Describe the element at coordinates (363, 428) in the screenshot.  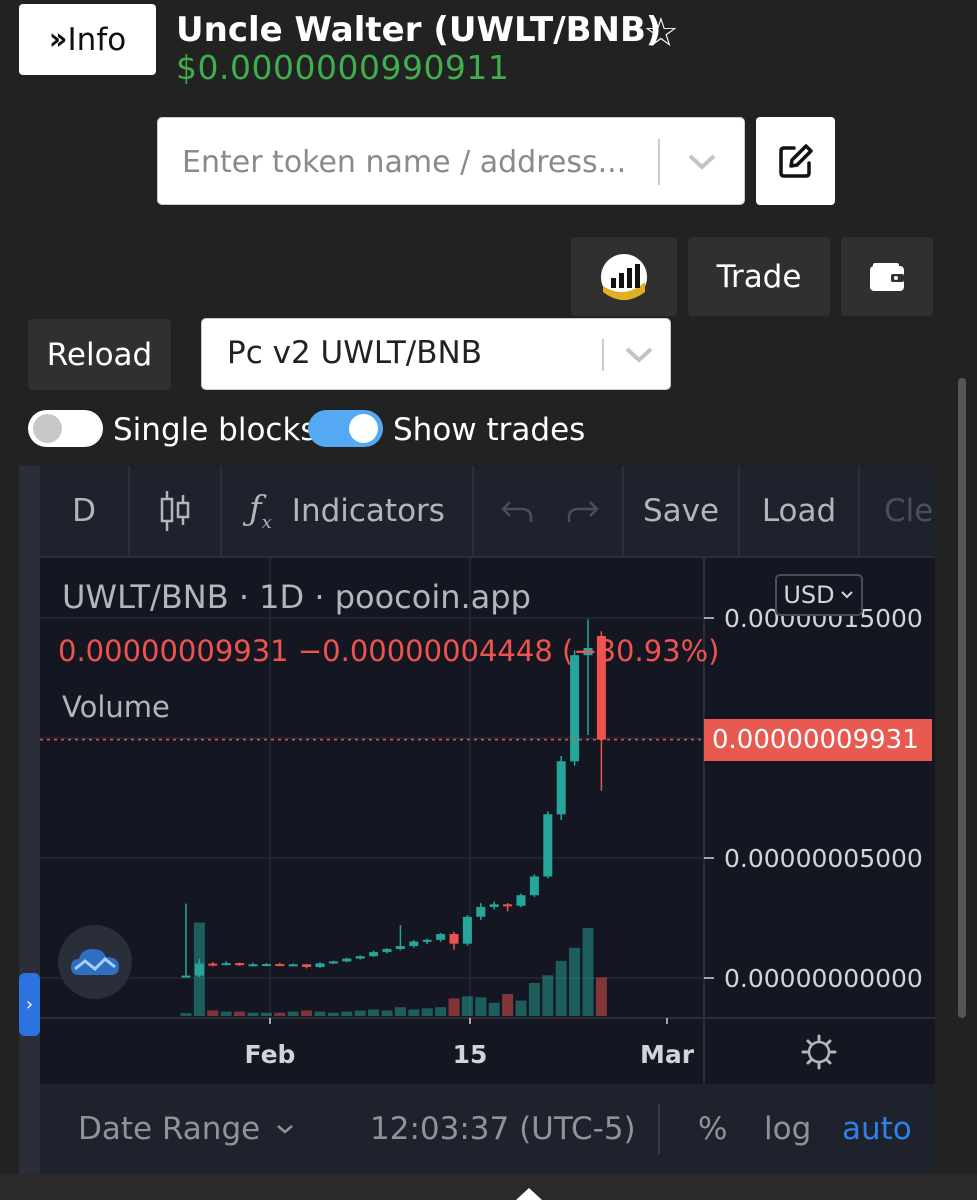
I see `toggle-knob` at that location.